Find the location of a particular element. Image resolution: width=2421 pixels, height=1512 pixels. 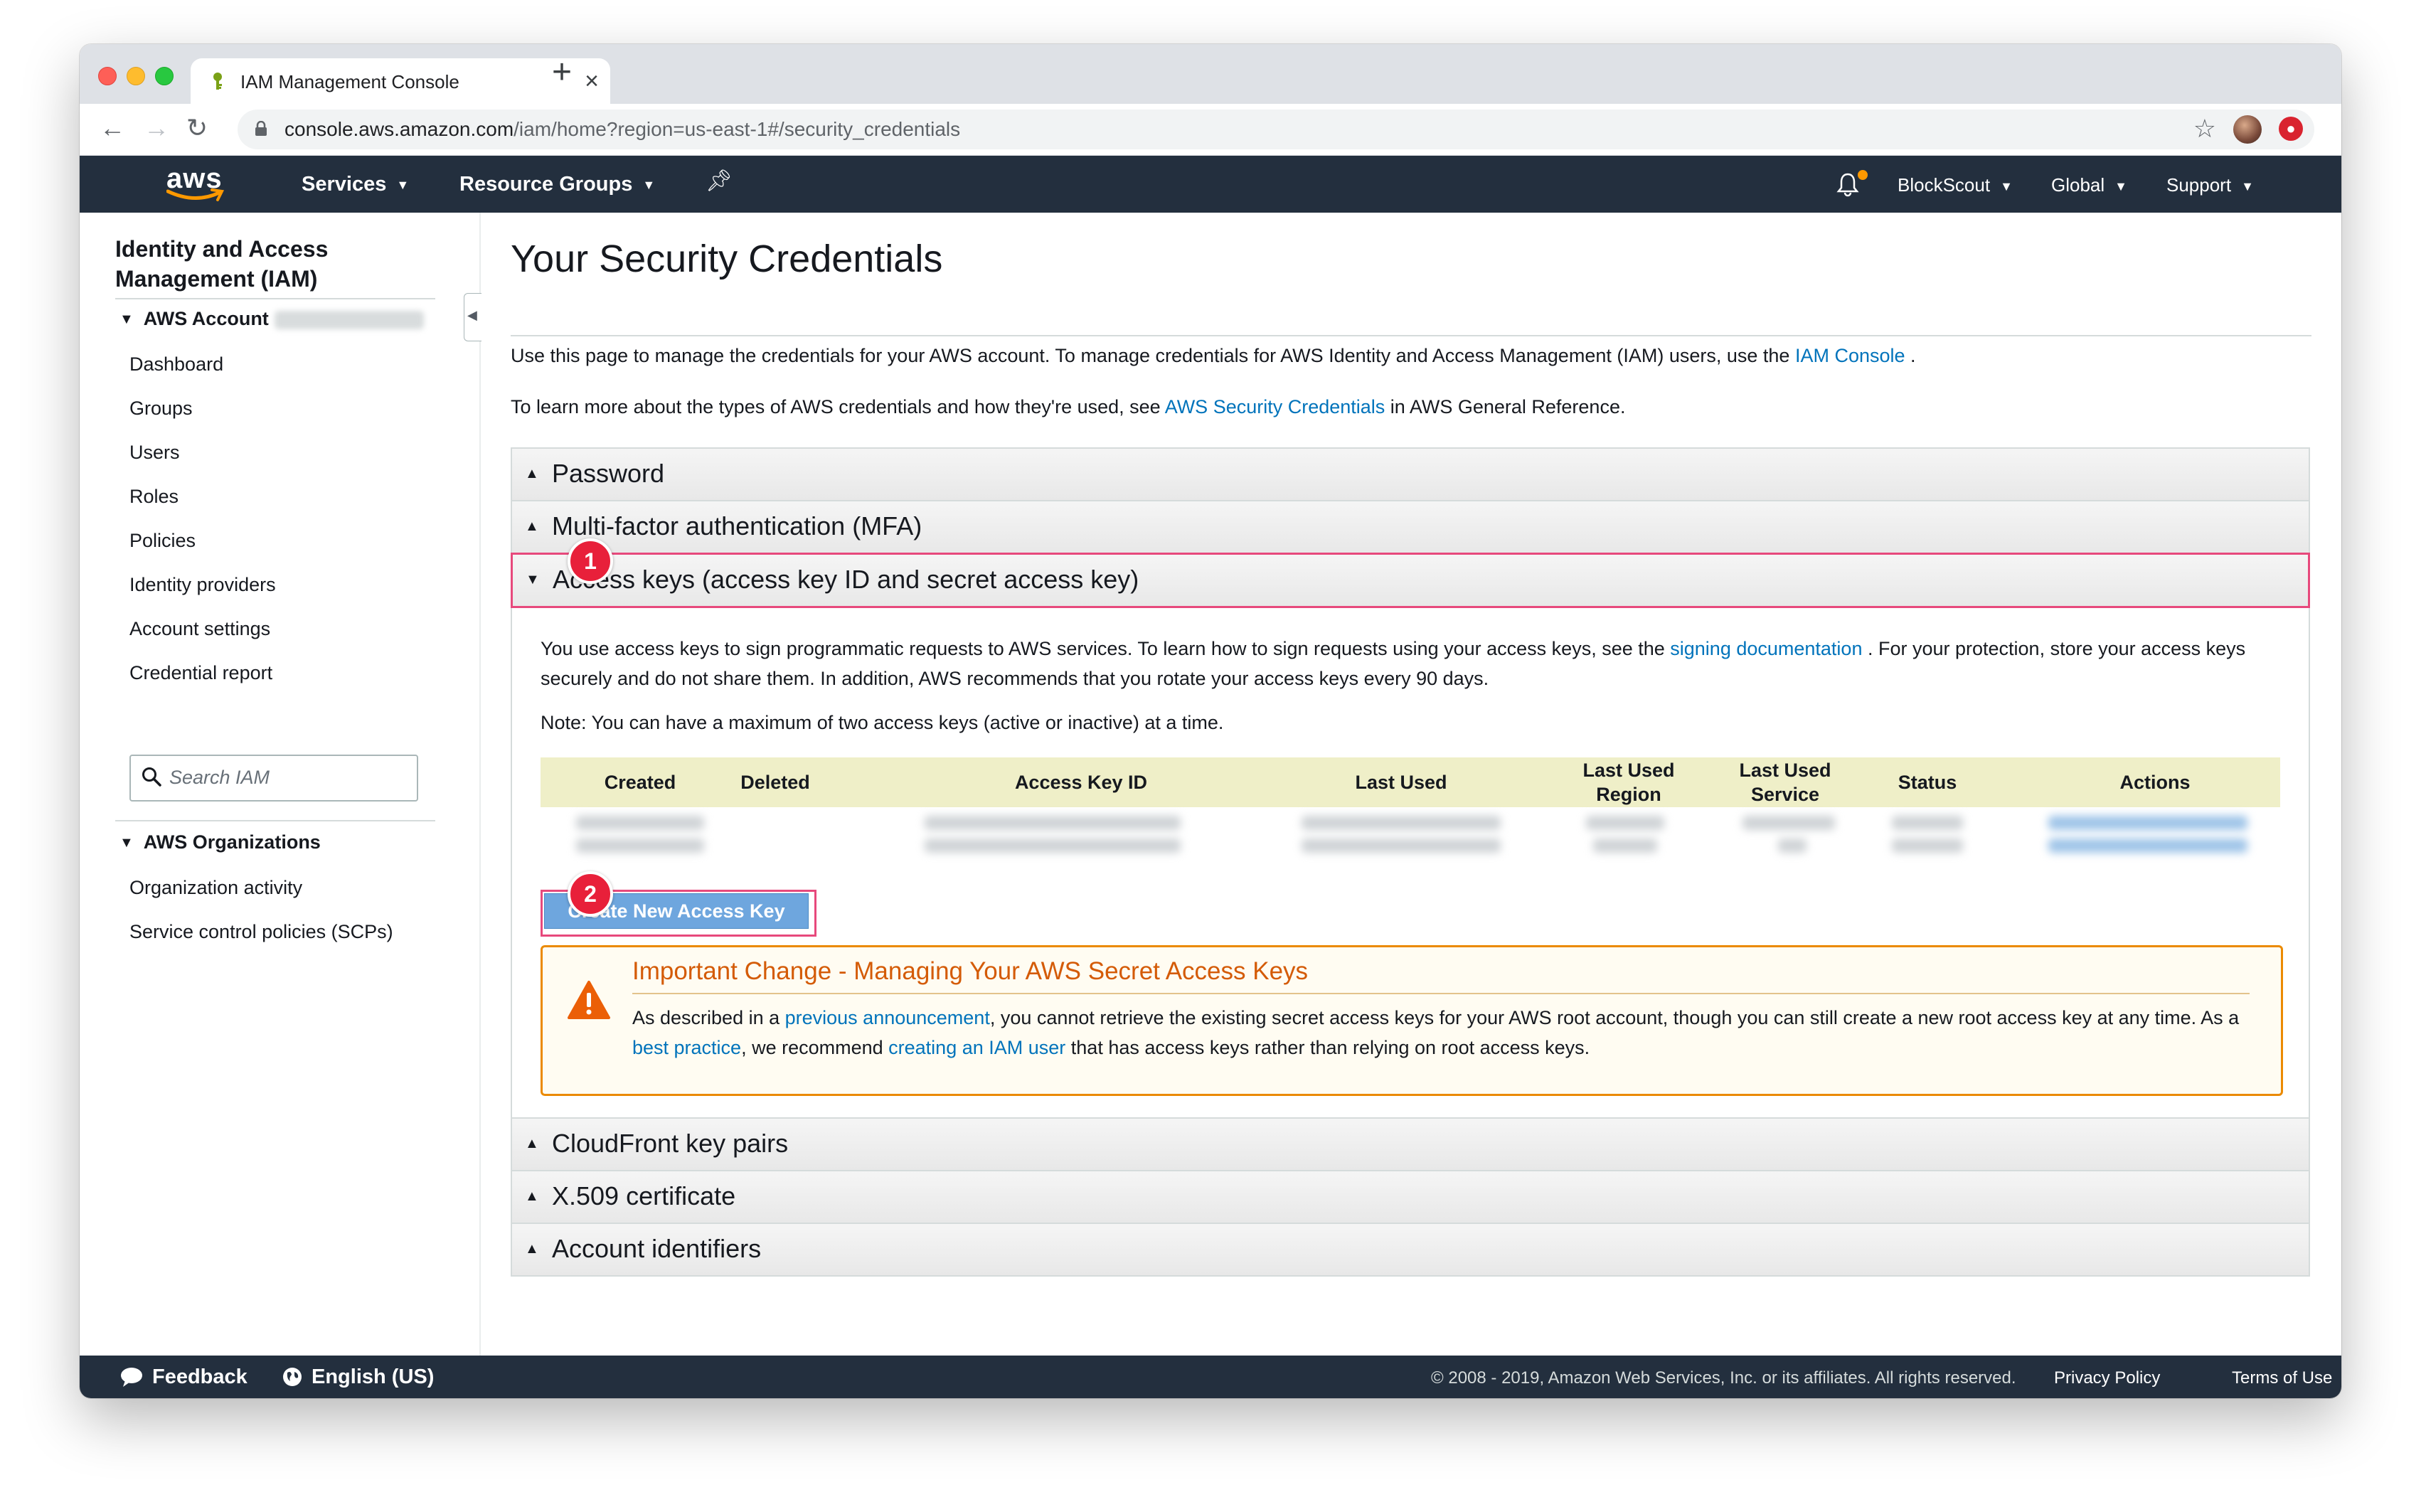

sidebar-group-aws-organizations: ▼ AWS Organizations is located at coordinates (220, 842).